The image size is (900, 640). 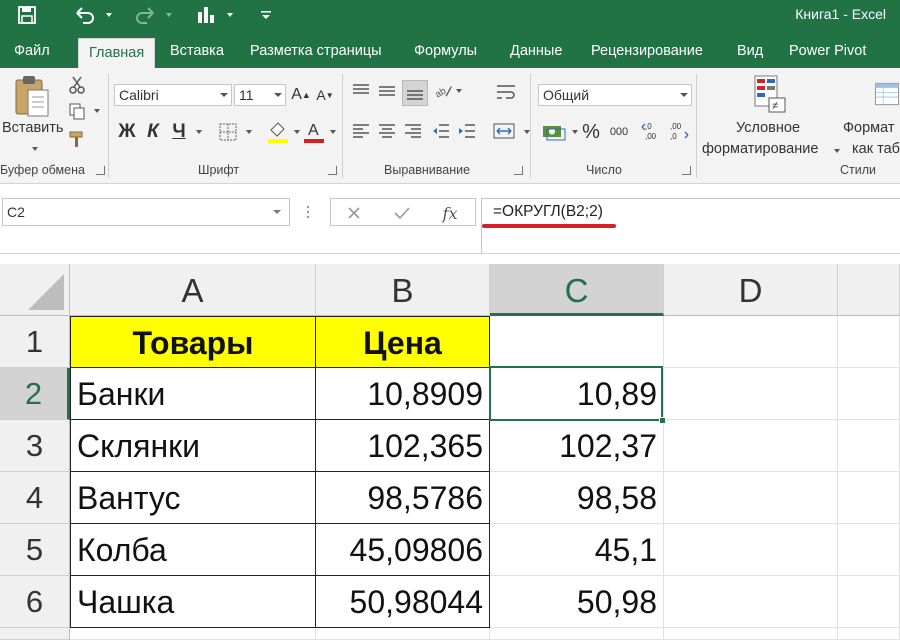 What do you see at coordinates (95, 111) in the screenshot?
I see `copy-dropdown-icon` at bounding box center [95, 111].